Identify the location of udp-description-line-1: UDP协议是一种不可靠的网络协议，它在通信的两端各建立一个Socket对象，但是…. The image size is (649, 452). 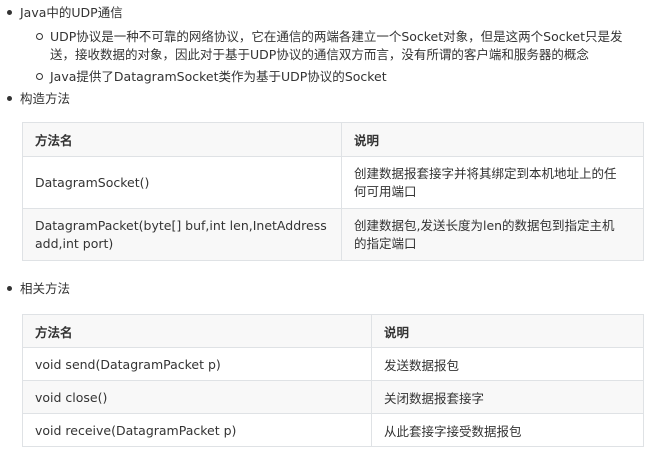
(336, 36).